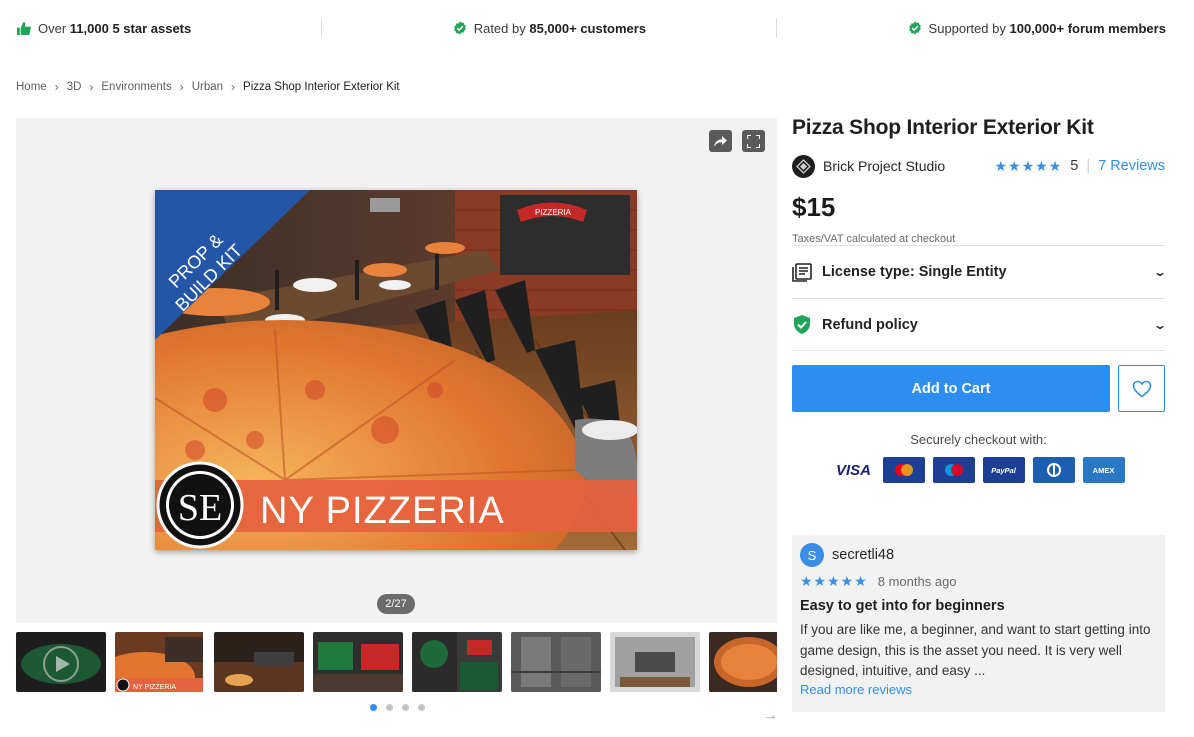 The width and height of the screenshot is (1194, 737). I want to click on image-counter: 2/27, so click(396, 604).